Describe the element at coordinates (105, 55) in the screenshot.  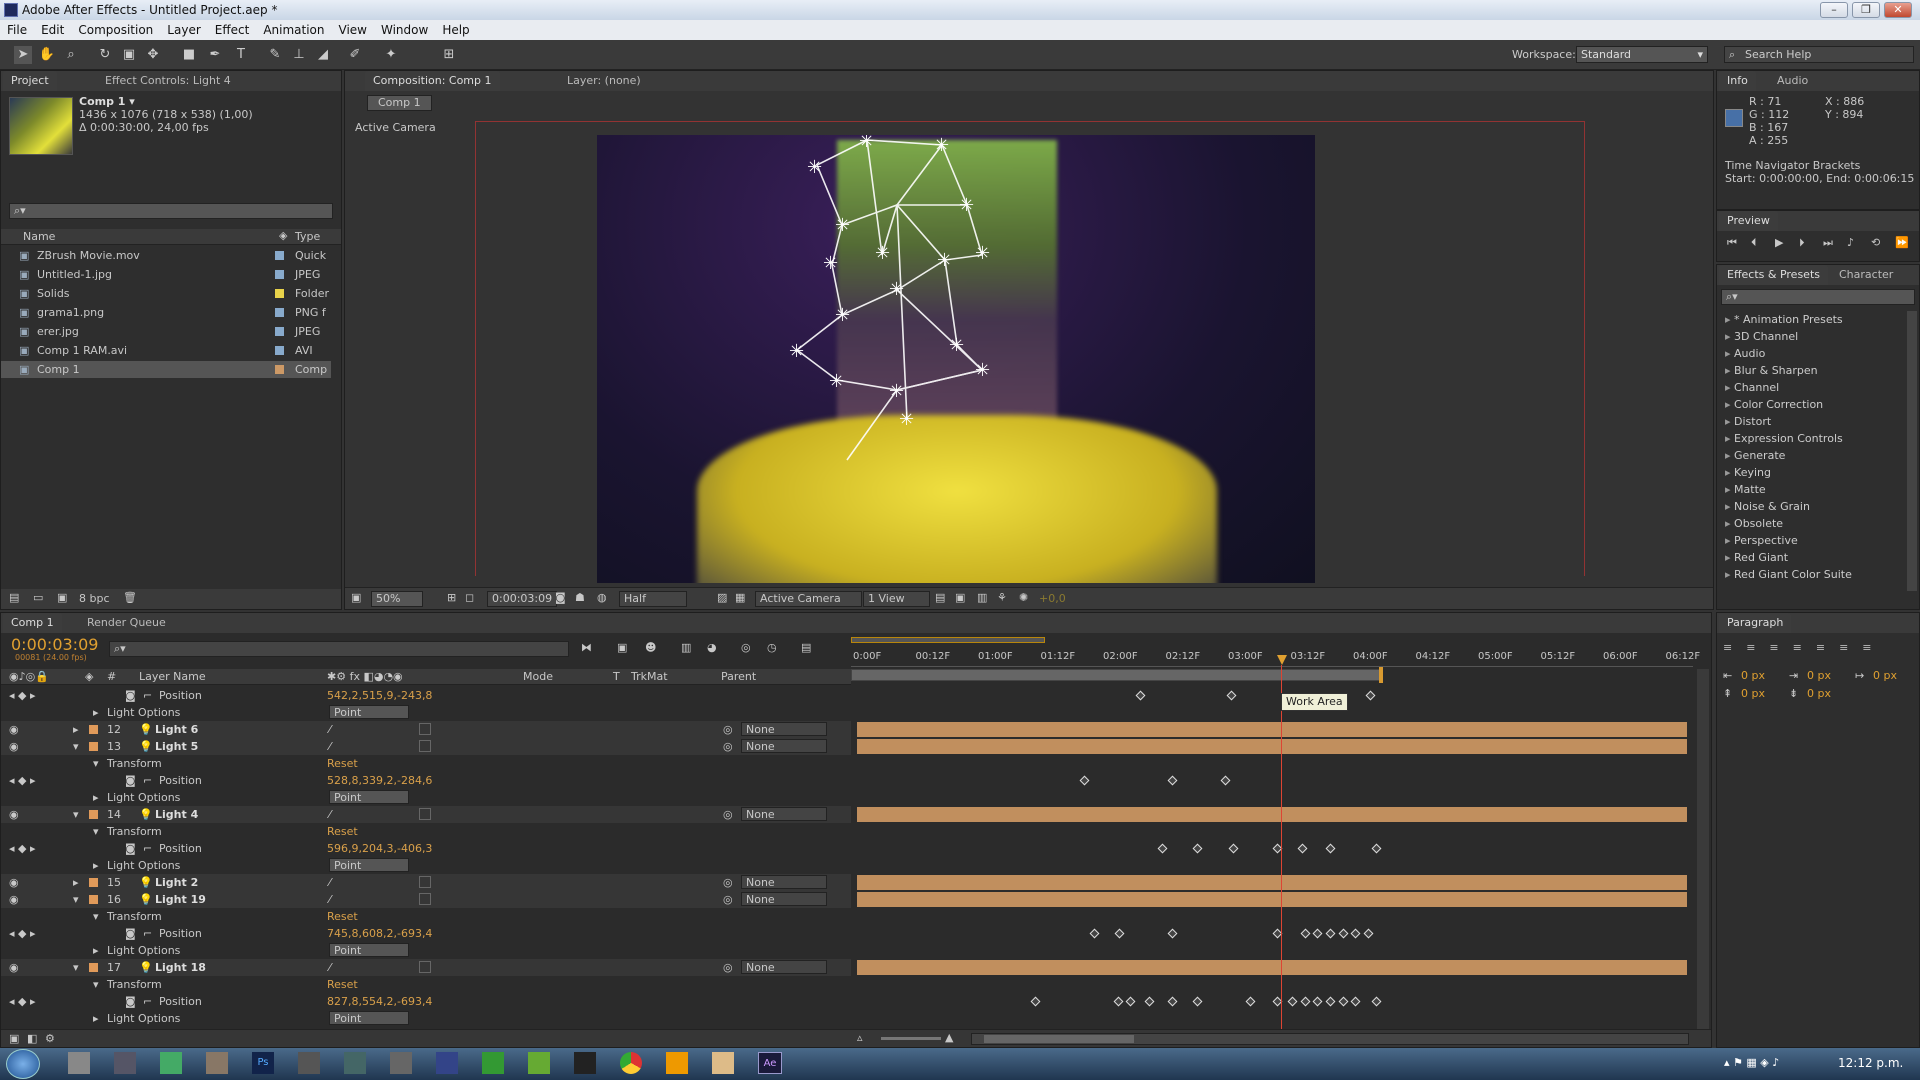
I see `rotate-tool-icon: ↻` at that location.